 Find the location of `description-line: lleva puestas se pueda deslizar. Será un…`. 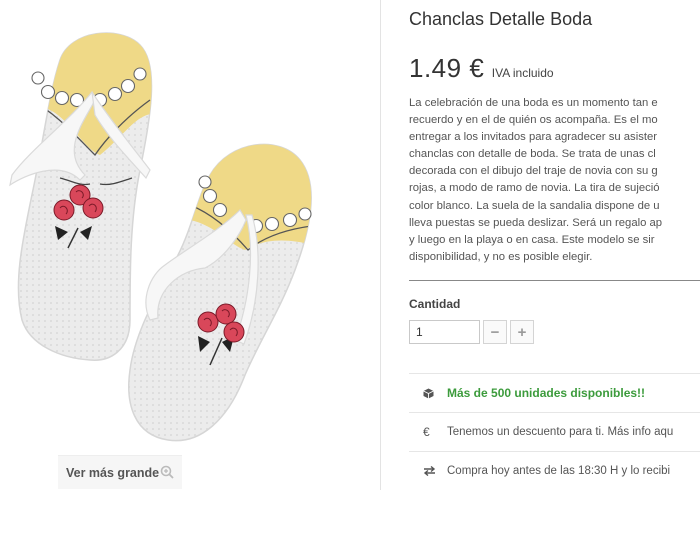

description-line: lleva puestas se pueda deslizar. Será un… is located at coordinates (536, 222).